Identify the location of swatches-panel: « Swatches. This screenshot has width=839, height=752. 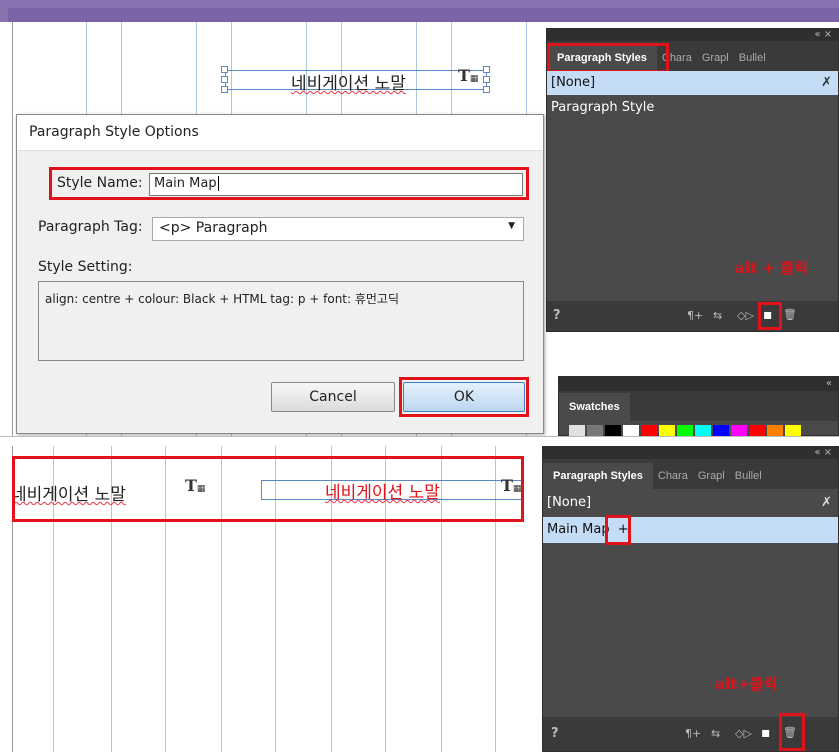
(698, 406).